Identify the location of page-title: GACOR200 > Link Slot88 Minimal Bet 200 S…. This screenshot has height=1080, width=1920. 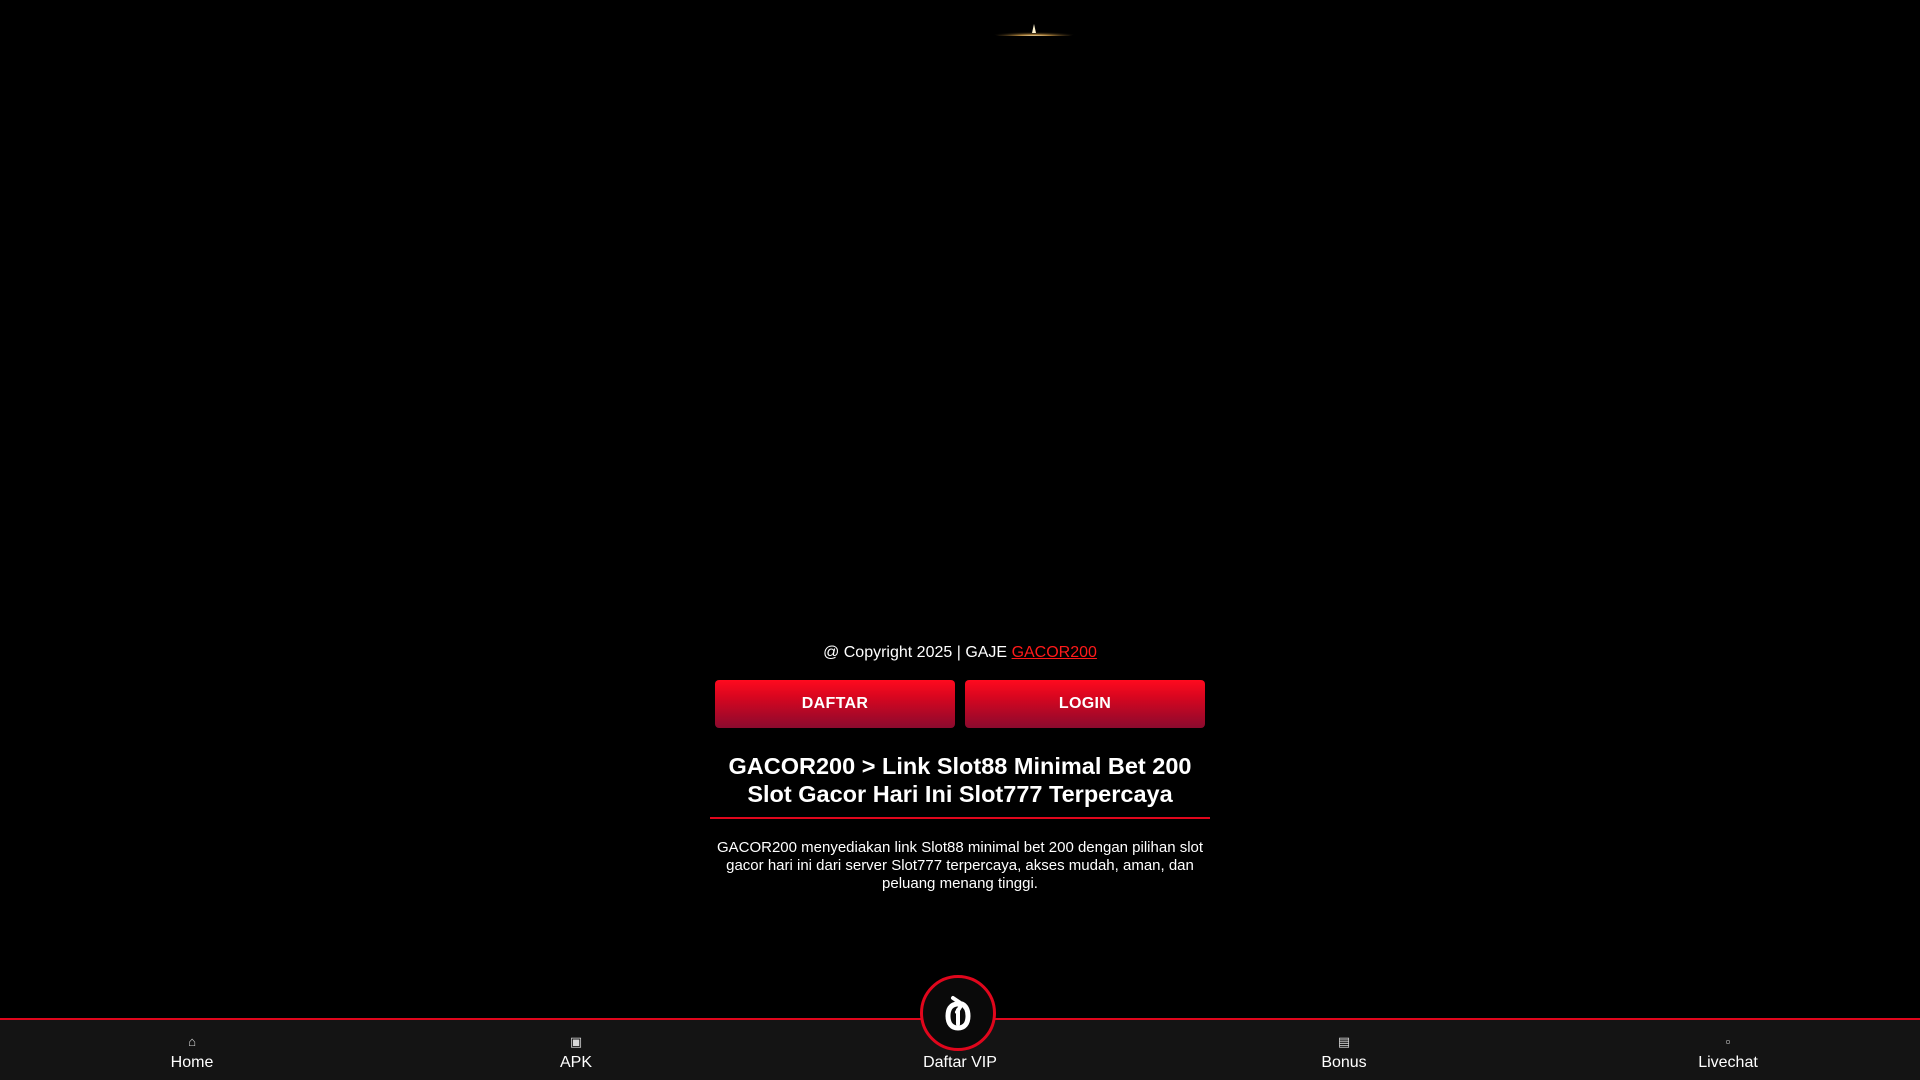
(960, 785).